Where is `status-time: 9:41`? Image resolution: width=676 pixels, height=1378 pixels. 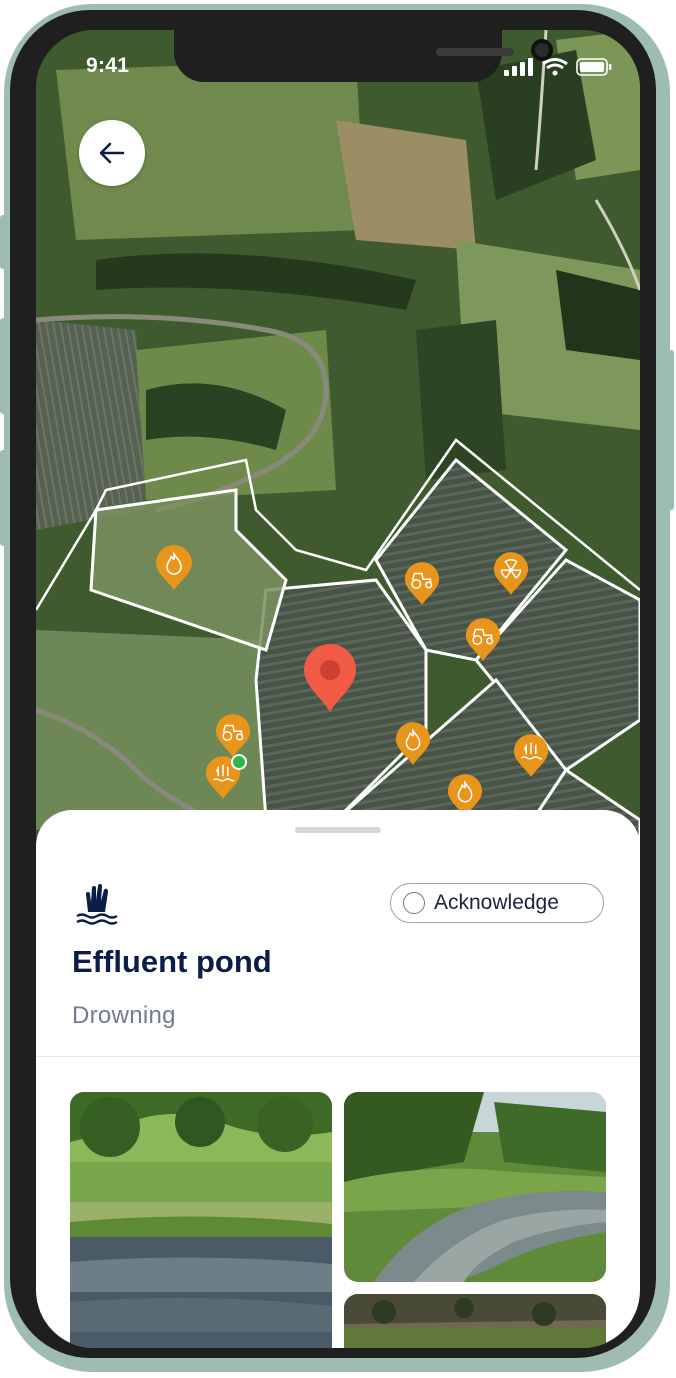 status-time: 9:41 is located at coordinates (108, 65).